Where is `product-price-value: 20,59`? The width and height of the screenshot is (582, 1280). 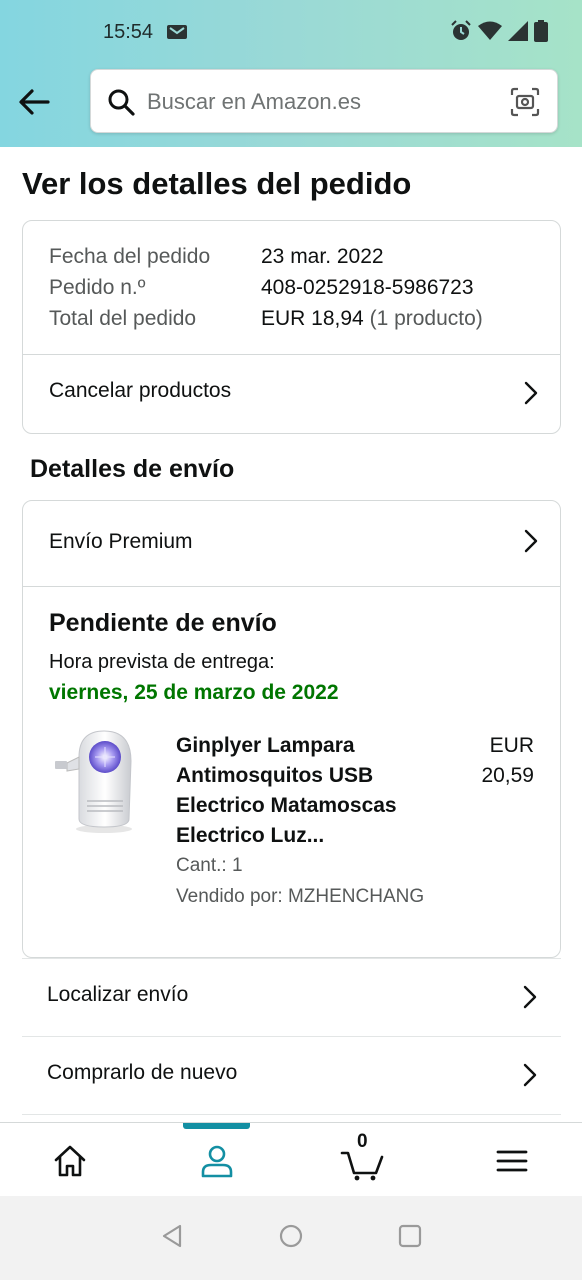
product-price-value: 20,59 is located at coordinates (507, 775).